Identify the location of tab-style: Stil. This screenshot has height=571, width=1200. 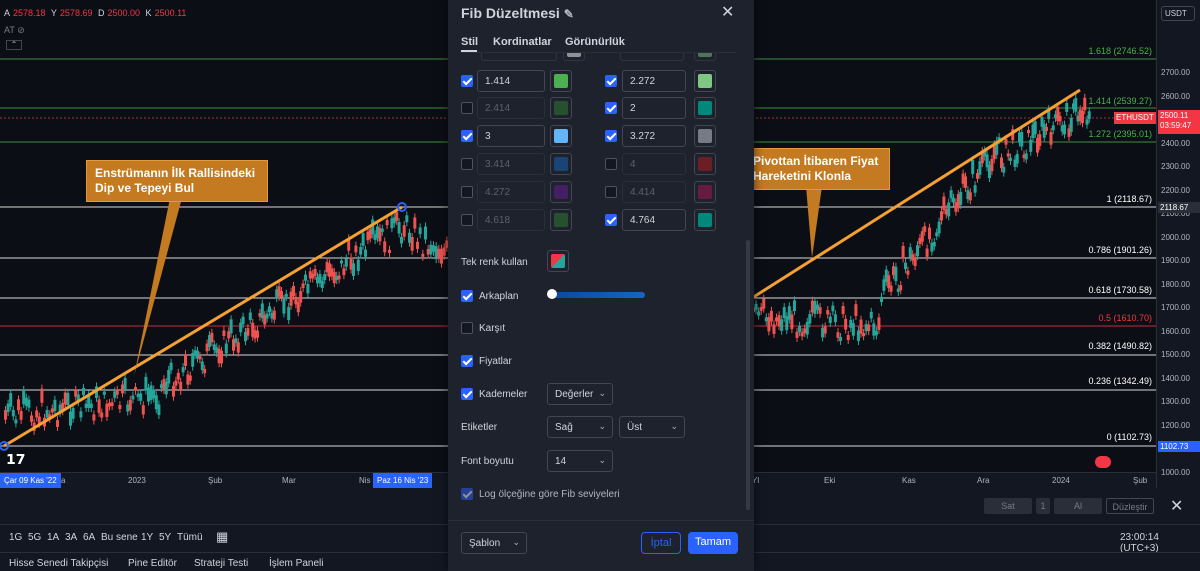
(469, 42).